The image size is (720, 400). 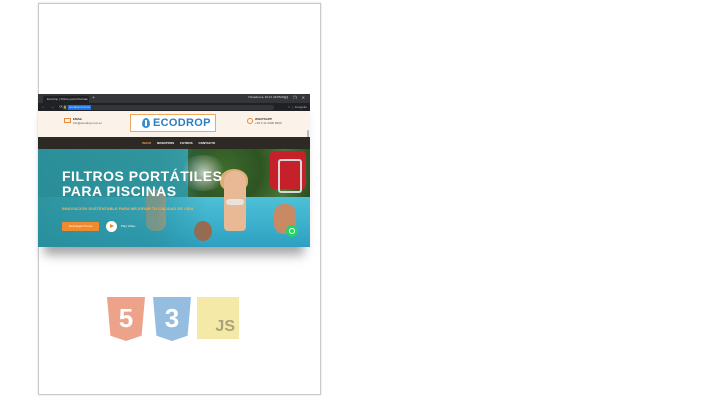 I want to click on water-drop-icon, so click(x=146, y=123).